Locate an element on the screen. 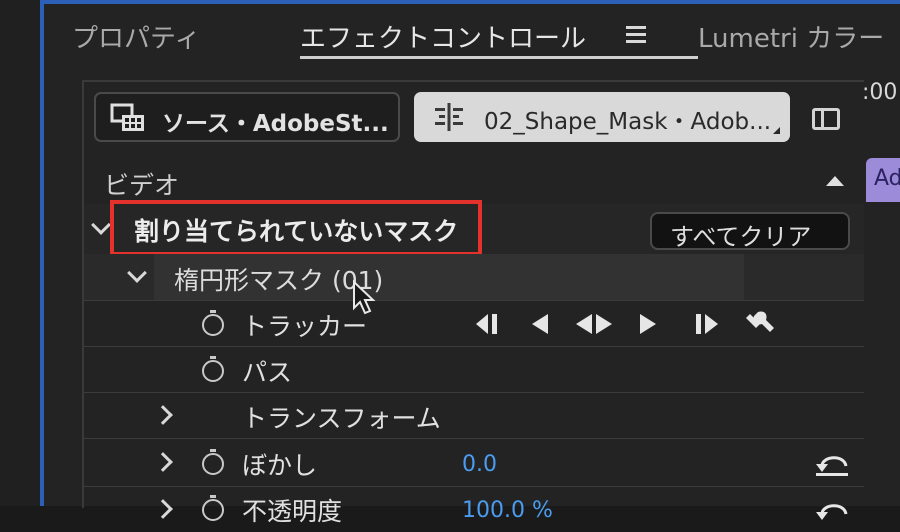  collapse-up-icon is located at coordinates (835, 181).